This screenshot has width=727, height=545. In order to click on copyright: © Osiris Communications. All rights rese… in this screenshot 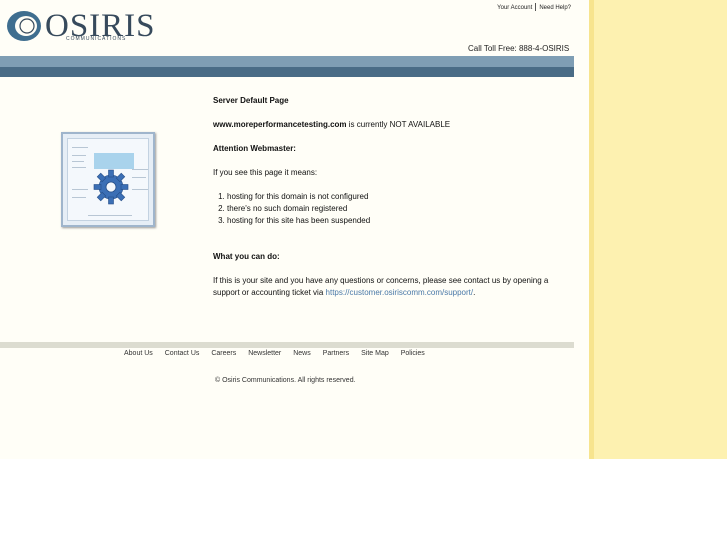, I will do `click(285, 380)`.